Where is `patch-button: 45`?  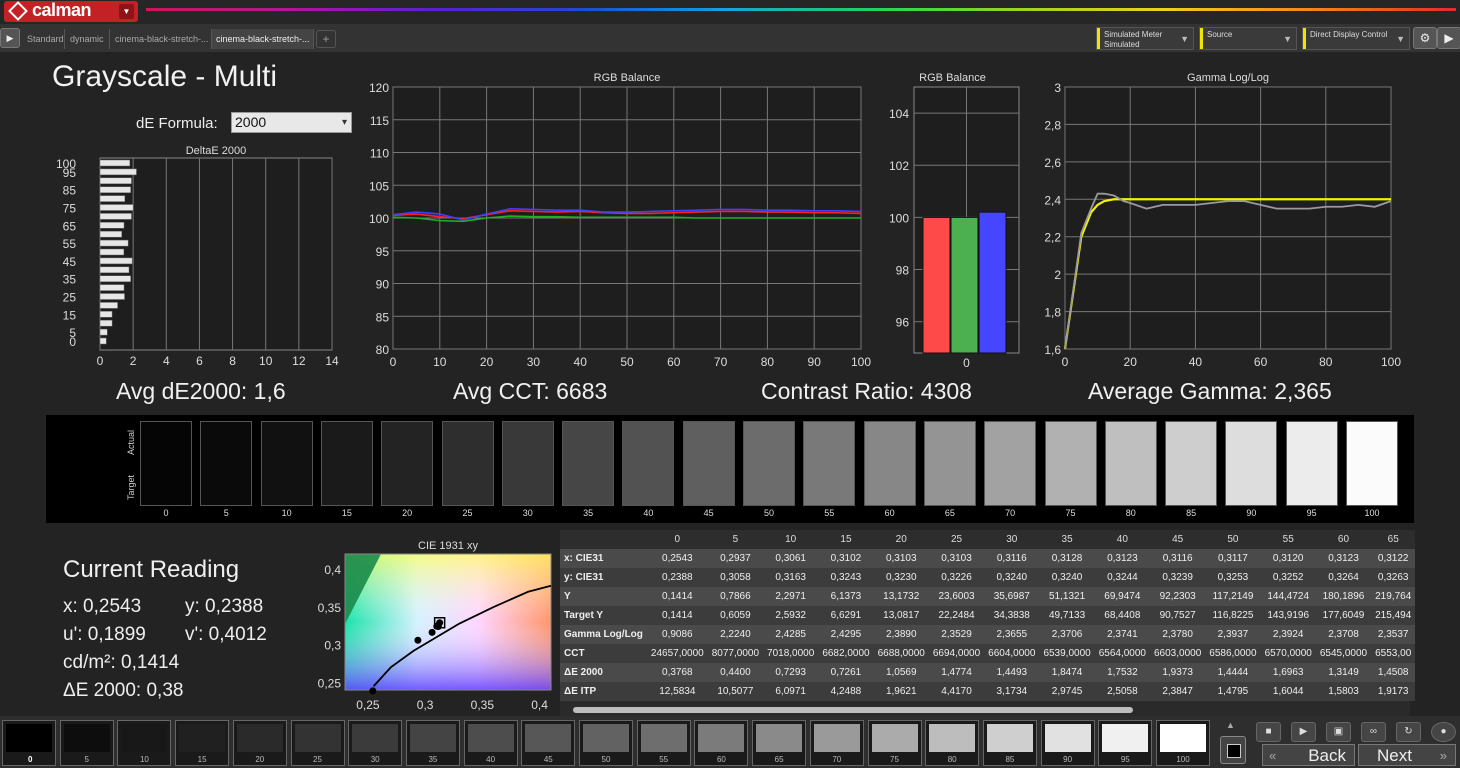
patch-button: 45 is located at coordinates (548, 743).